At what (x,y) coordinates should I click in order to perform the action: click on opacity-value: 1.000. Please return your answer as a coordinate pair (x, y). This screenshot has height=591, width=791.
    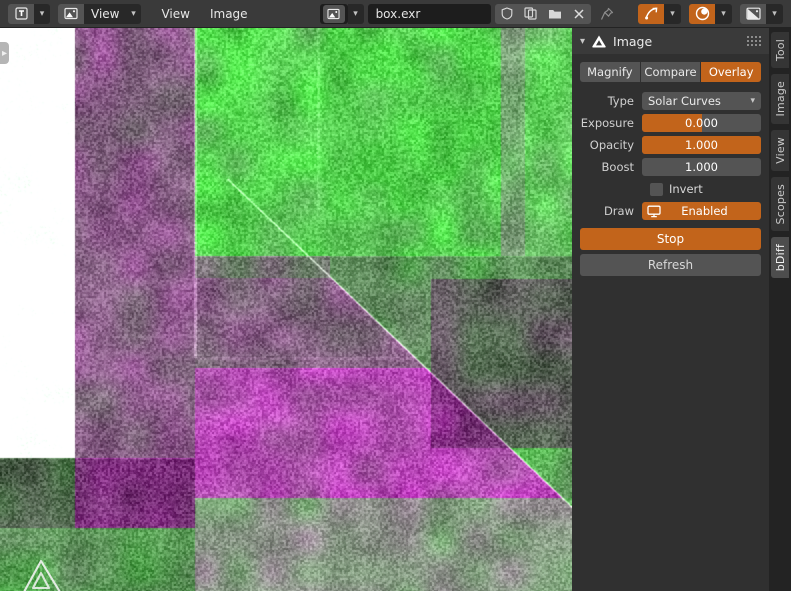
    Looking at the image, I should click on (701, 145).